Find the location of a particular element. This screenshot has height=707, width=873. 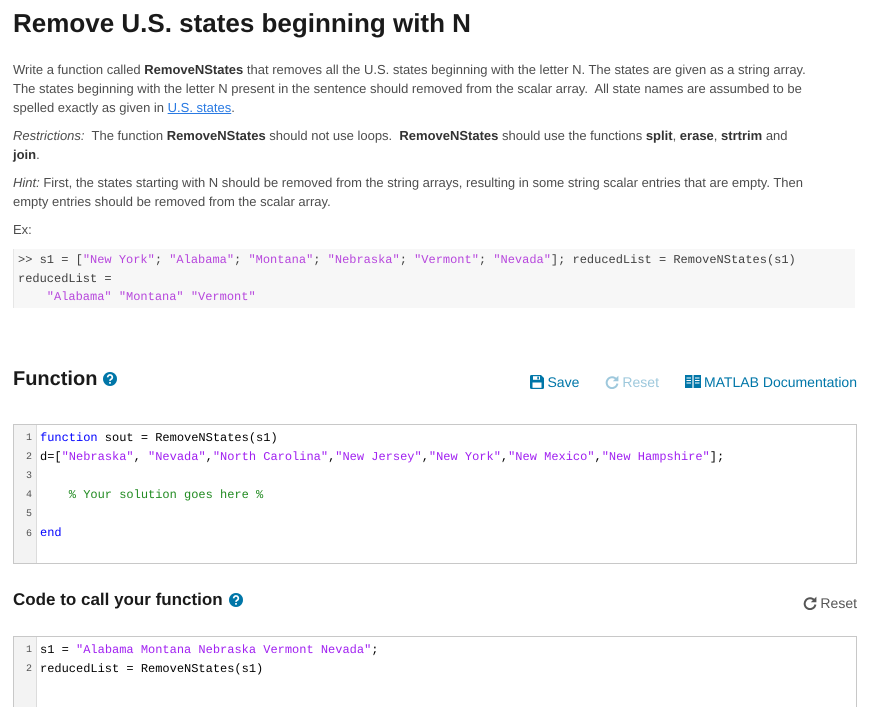

console-line: >> s1 = ["New York"; "Alabama"; "Montana"; "Nebraska"; "Vermont"; "Nevada"]; reducedList = RemoveNStates(s1) is located at coordinates (407, 260).